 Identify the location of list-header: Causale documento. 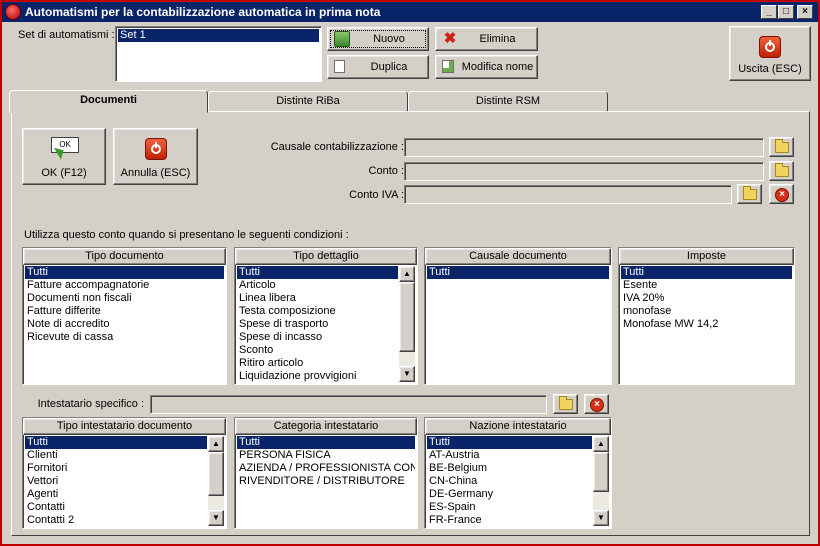
(518, 256).